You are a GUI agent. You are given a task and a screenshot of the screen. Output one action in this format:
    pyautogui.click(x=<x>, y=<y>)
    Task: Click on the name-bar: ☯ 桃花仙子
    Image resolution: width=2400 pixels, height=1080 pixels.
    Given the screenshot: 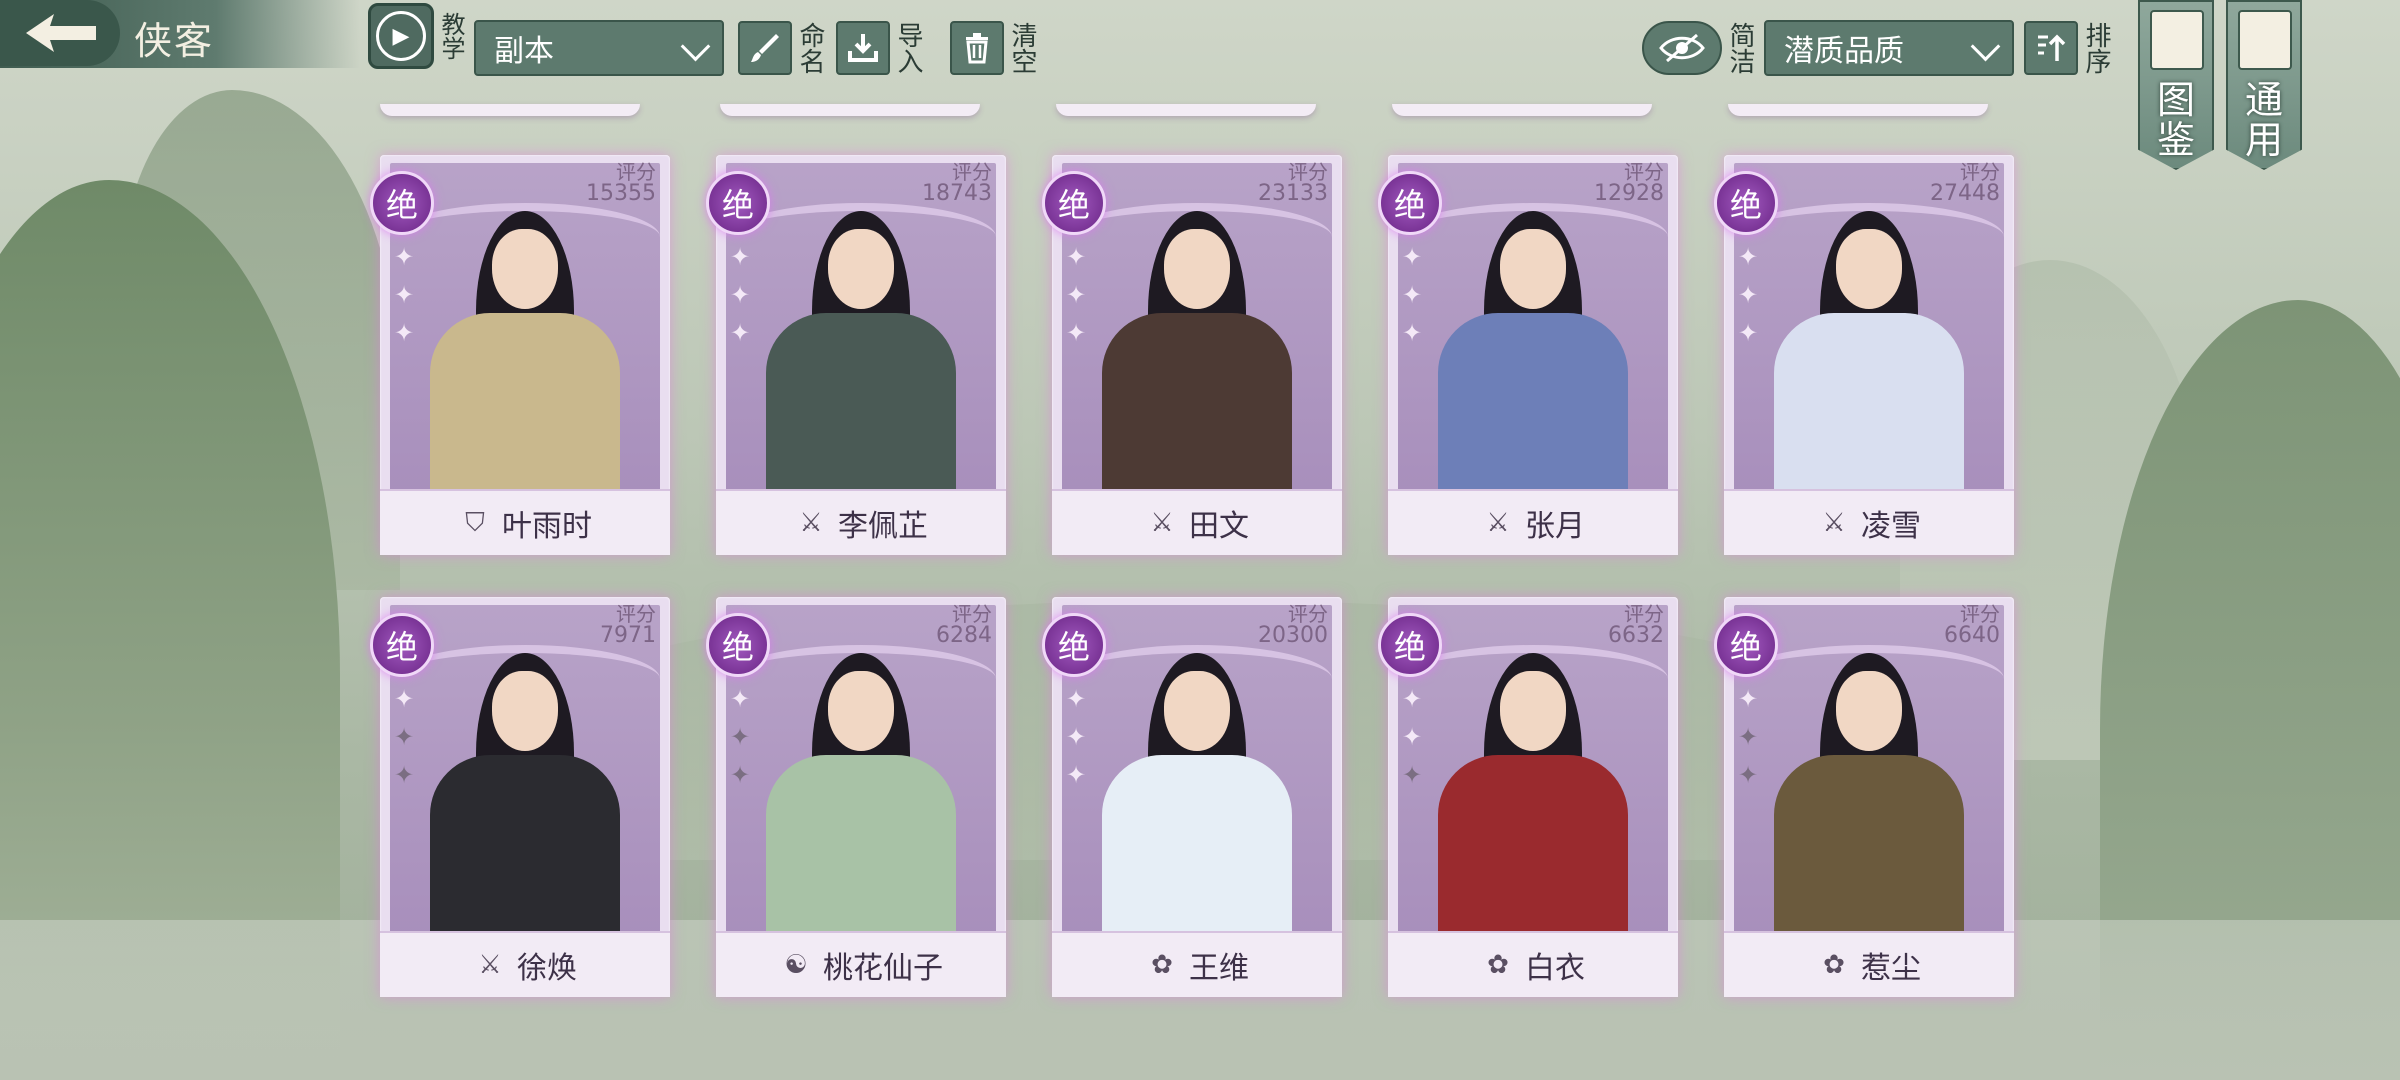 What is the action you would take?
    pyautogui.click(x=861, y=964)
    